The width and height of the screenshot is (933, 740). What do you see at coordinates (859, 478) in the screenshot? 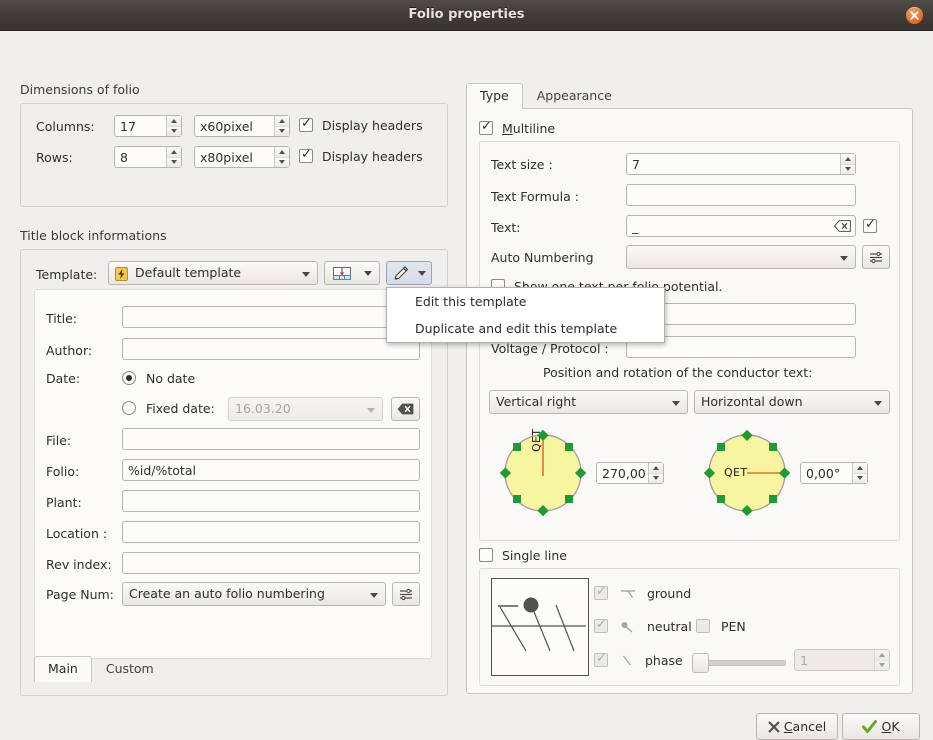
I see `conductor-horizontal-angle-down` at bounding box center [859, 478].